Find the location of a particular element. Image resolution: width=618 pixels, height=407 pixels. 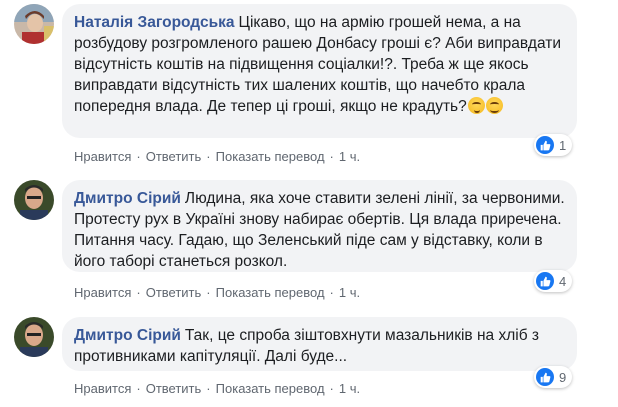

comment-author: Наталія Загородська is located at coordinates (154, 22).